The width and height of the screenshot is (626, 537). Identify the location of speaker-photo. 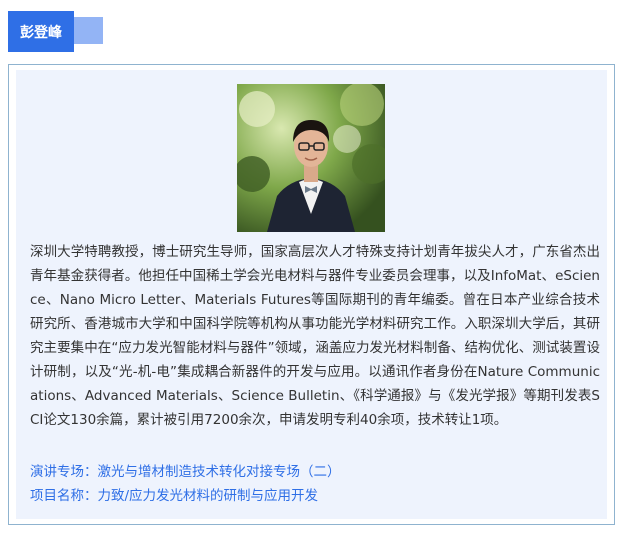
(311, 158).